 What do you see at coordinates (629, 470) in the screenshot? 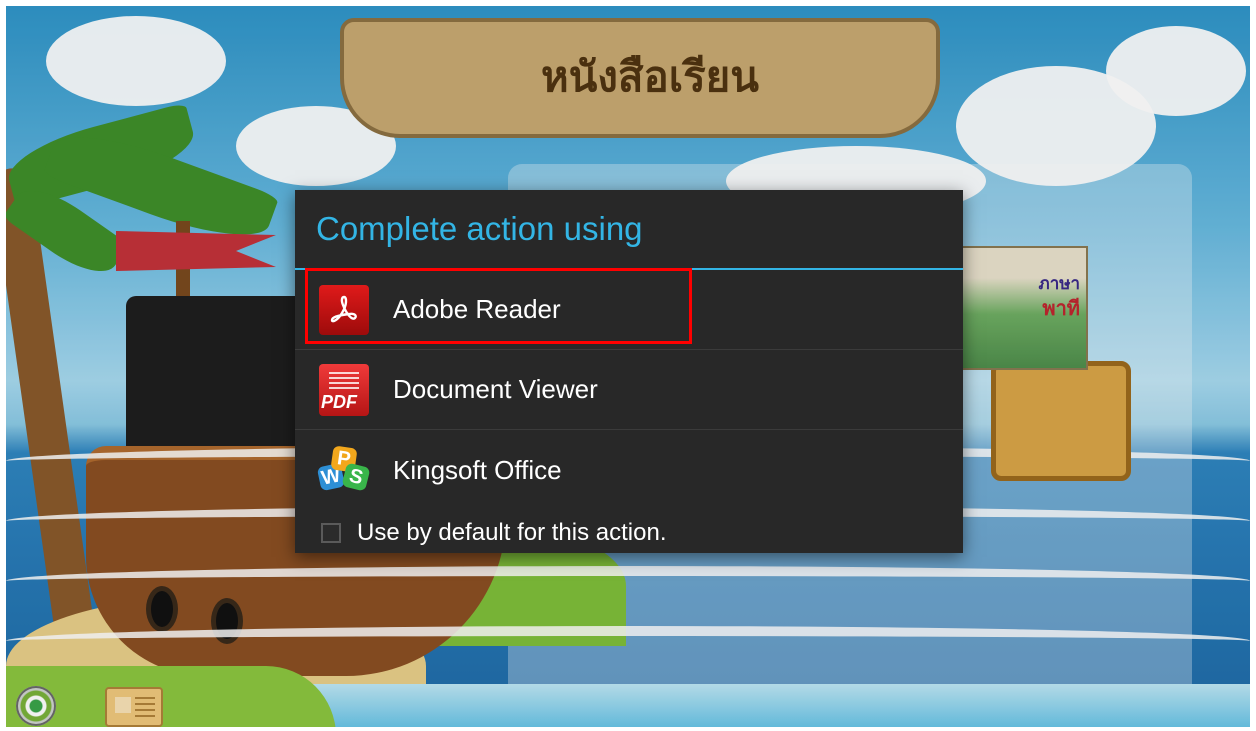
I see `option-kingsoft-office: W P S Kingsoft Office` at bounding box center [629, 470].